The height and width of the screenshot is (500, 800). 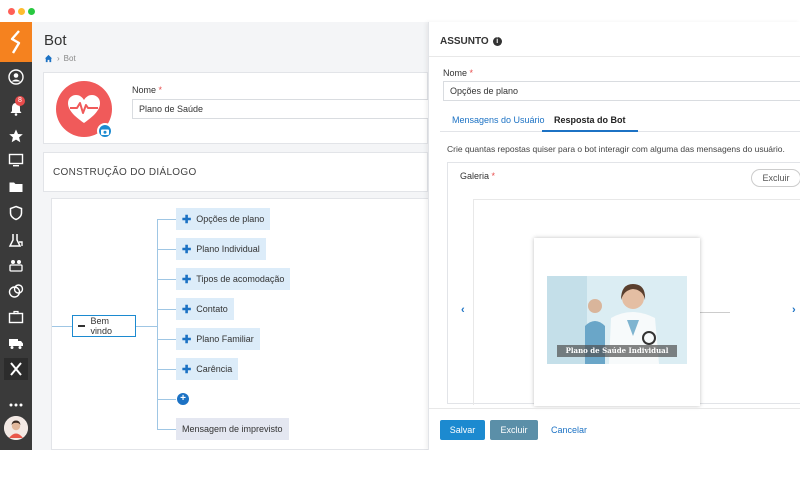 I want to click on panel-title: ASSUNTO i, so click(x=471, y=41).